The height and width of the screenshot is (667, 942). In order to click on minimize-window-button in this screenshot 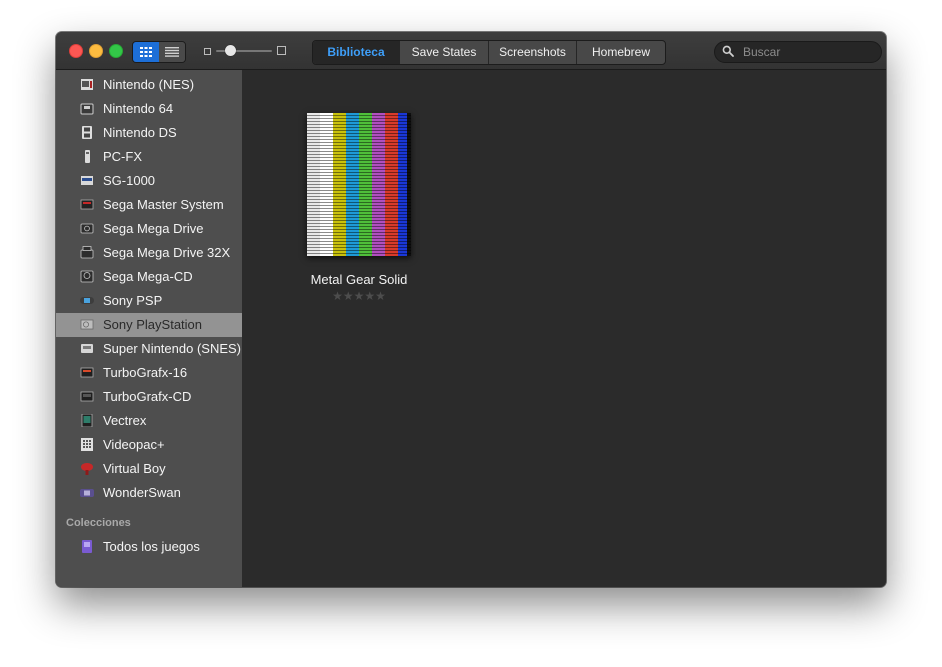, I will do `click(96, 51)`.